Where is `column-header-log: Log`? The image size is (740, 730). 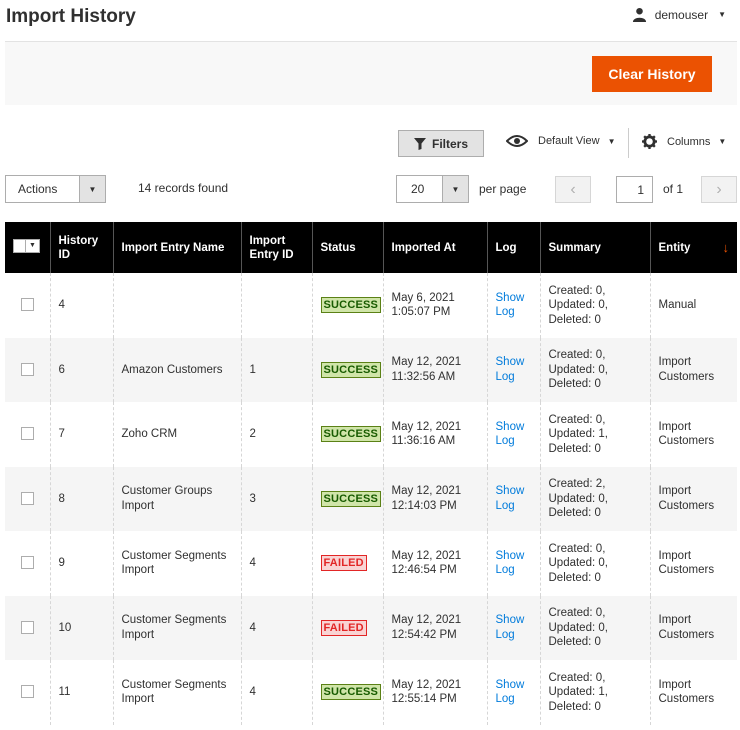 column-header-log: Log is located at coordinates (514, 247).